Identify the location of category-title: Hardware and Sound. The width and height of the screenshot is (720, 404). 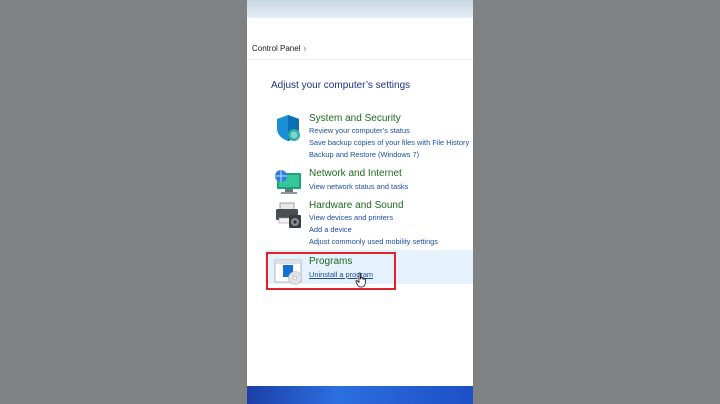
(356, 205).